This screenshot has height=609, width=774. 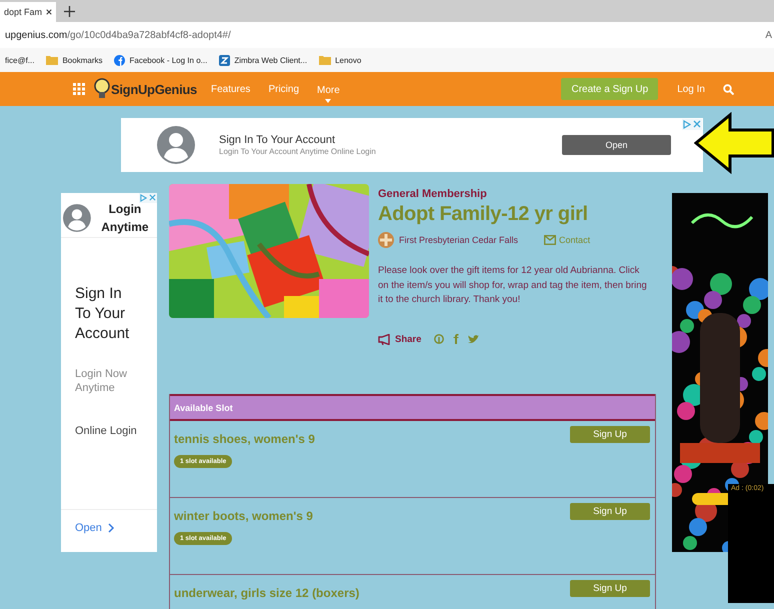 I want to click on ad-open-button: Open, so click(x=616, y=145).